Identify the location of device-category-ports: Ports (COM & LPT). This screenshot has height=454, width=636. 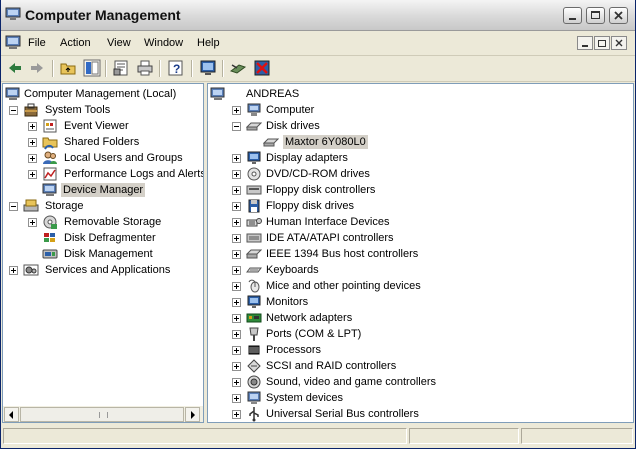
(382, 334).